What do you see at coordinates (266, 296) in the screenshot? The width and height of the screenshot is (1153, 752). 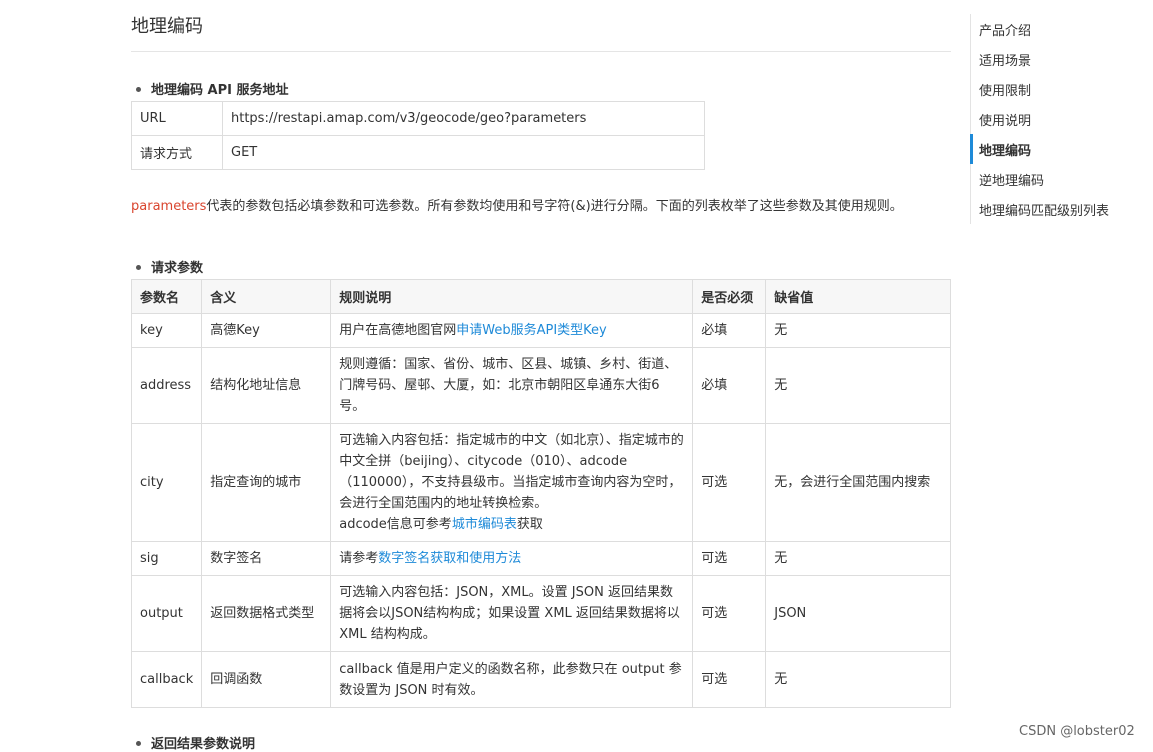 I see `header-meaning: 含义` at bounding box center [266, 296].